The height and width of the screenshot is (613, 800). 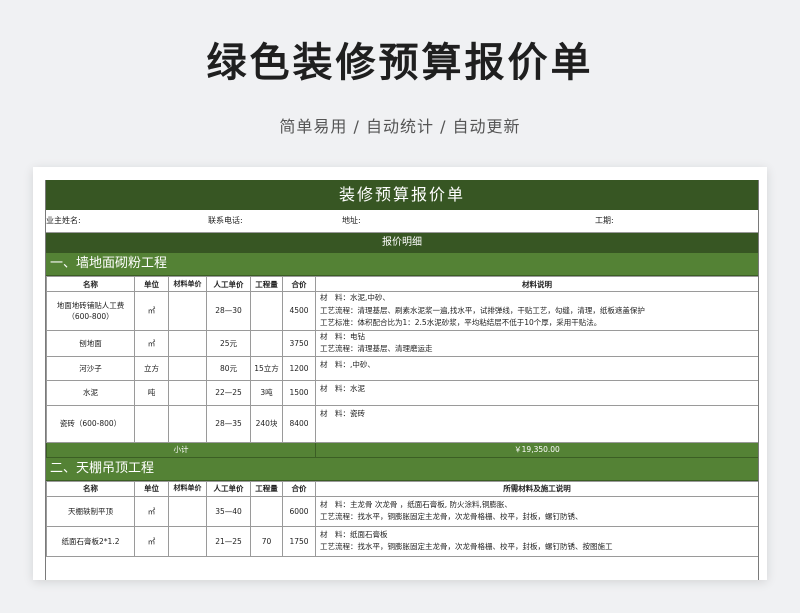 I want to click on cell-total: 4500, so click(x=299, y=311).